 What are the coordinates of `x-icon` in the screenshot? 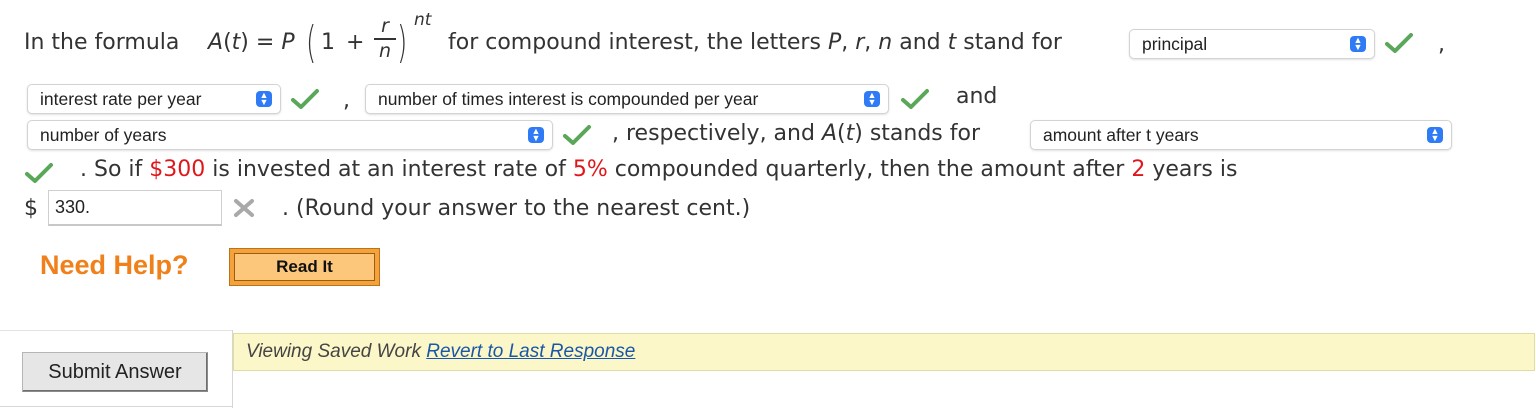 It's located at (244, 208).